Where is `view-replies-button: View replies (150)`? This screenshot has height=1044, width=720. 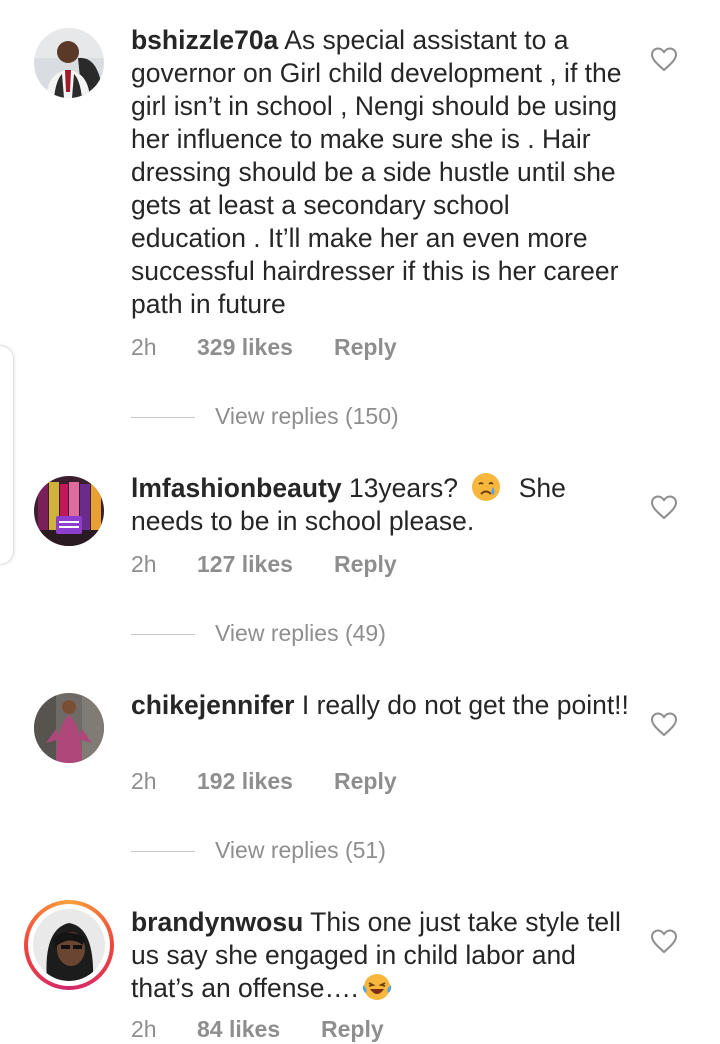 view-replies-button: View replies (150) is located at coordinates (265, 416).